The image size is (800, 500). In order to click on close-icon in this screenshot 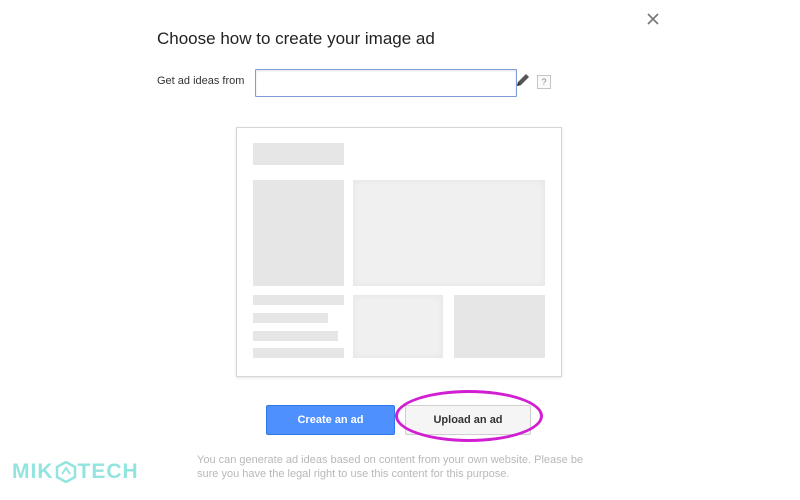, I will do `click(653, 19)`.